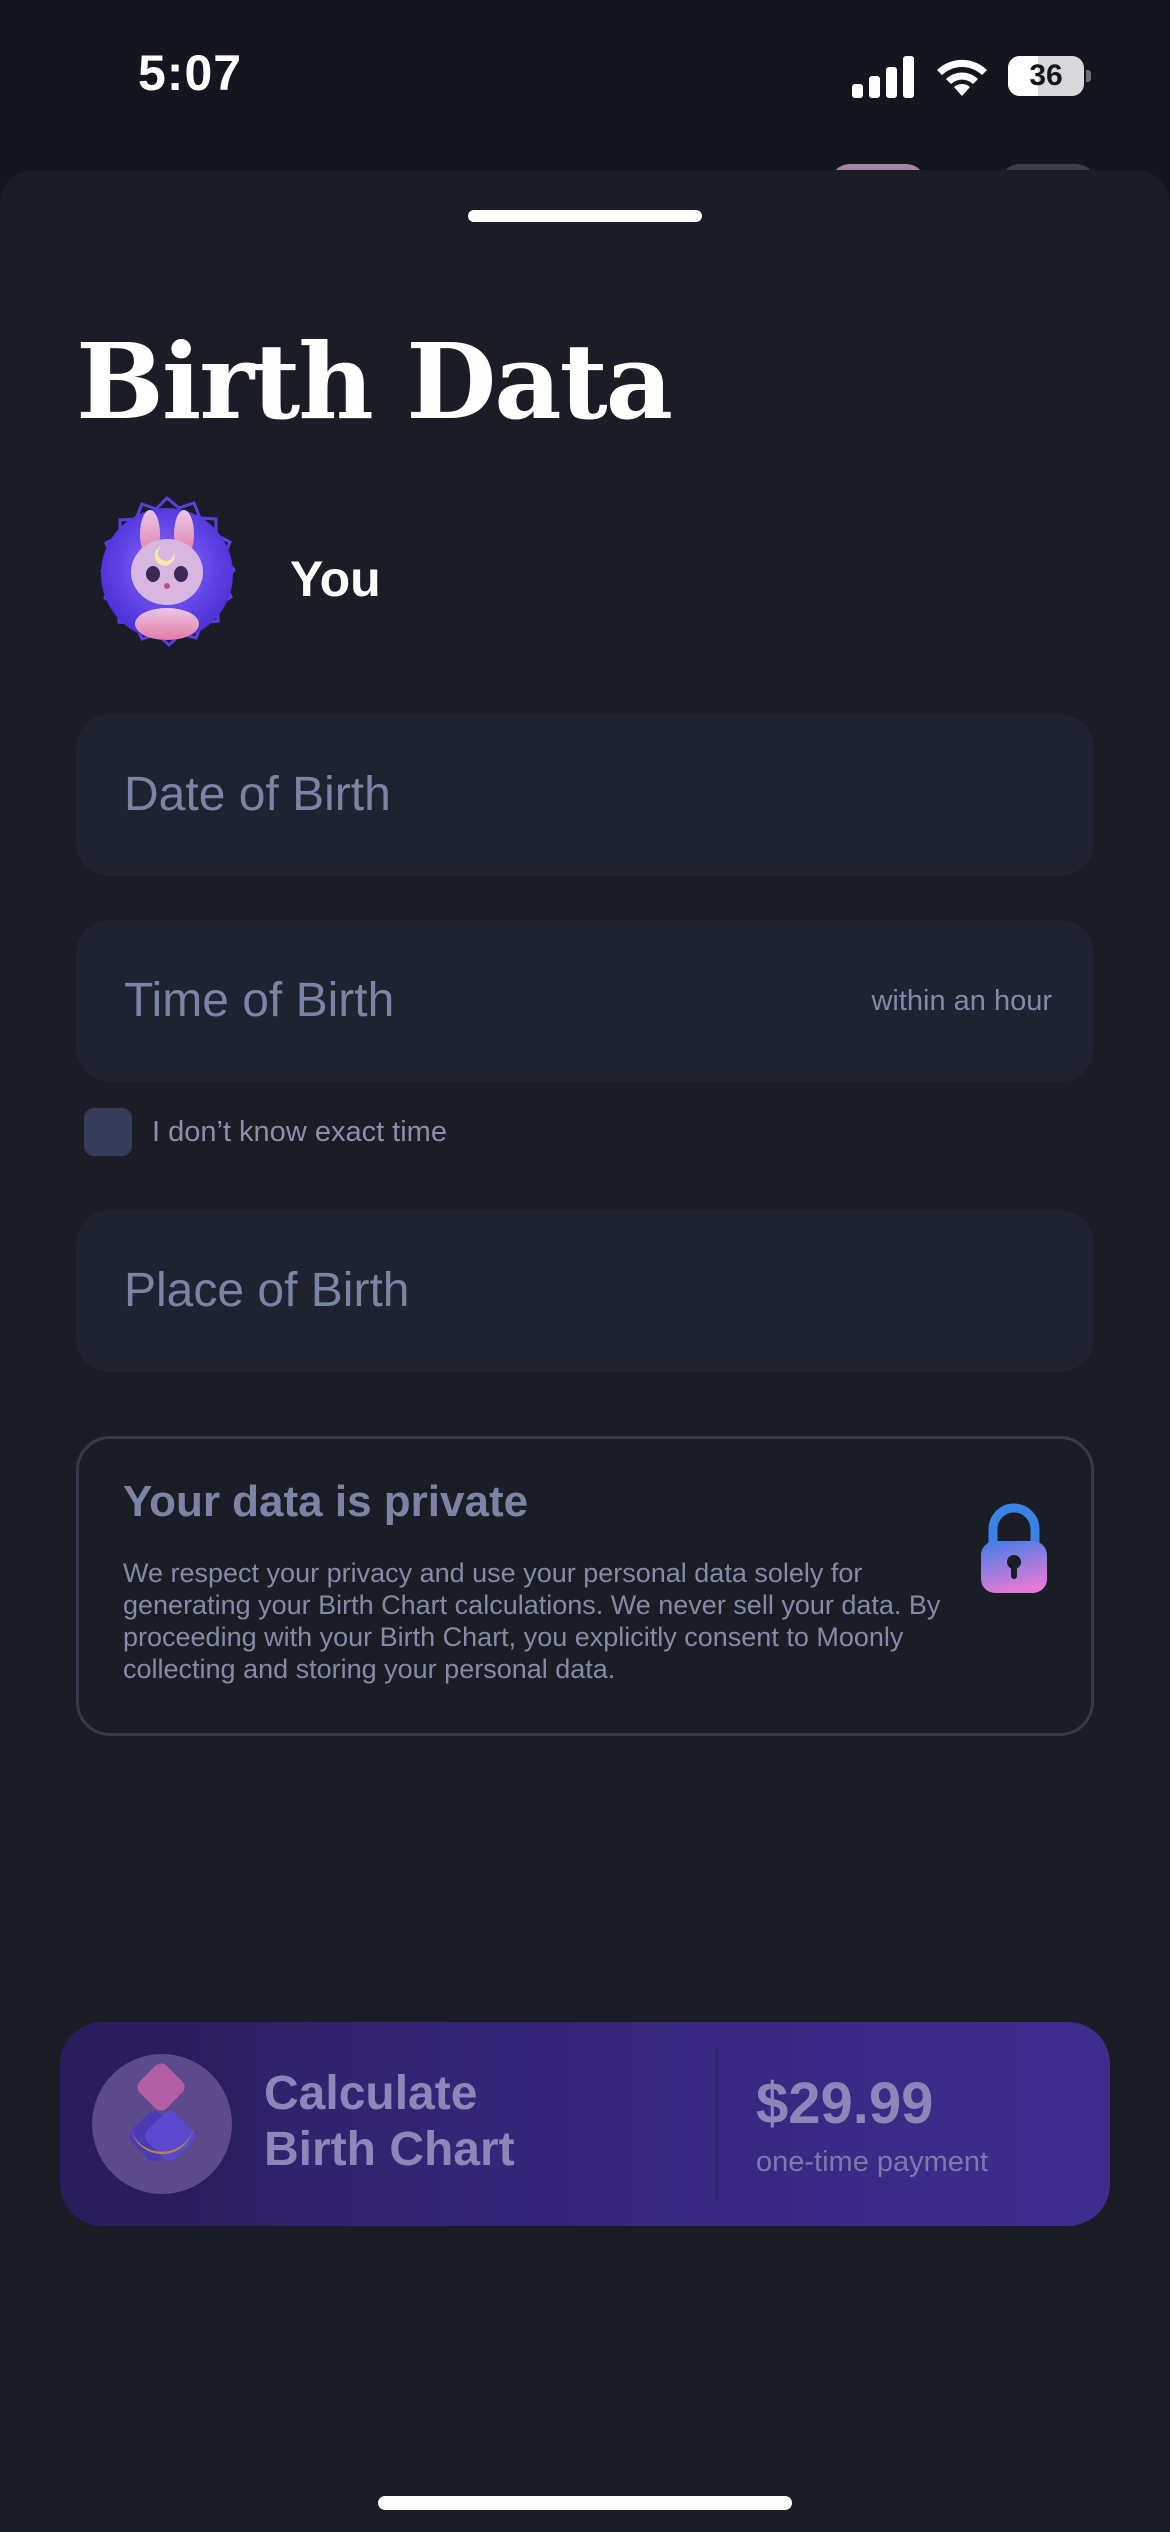 The height and width of the screenshot is (2532, 1170). Describe the element at coordinates (717, 2124) in the screenshot. I see `cta-divider` at that location.